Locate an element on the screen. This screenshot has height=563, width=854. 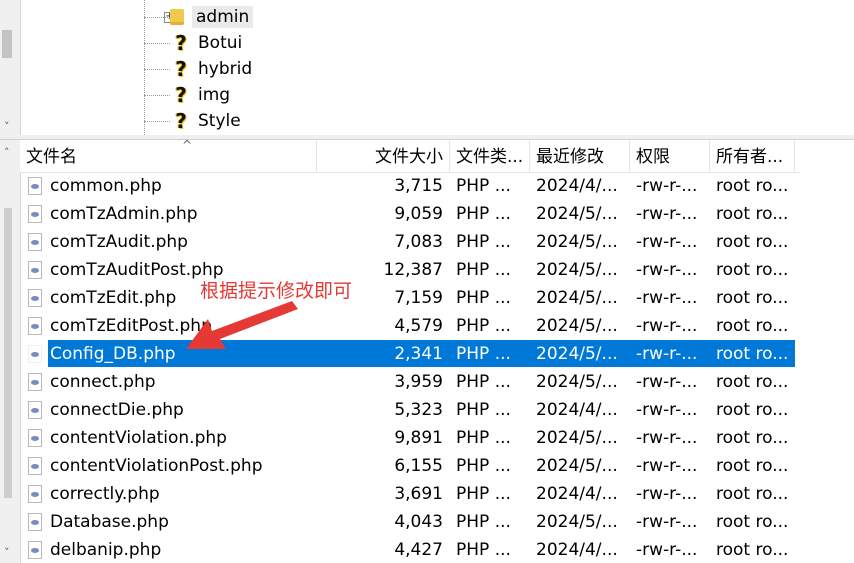
tree-item-admin: admin is located at coordinates (199, 17).